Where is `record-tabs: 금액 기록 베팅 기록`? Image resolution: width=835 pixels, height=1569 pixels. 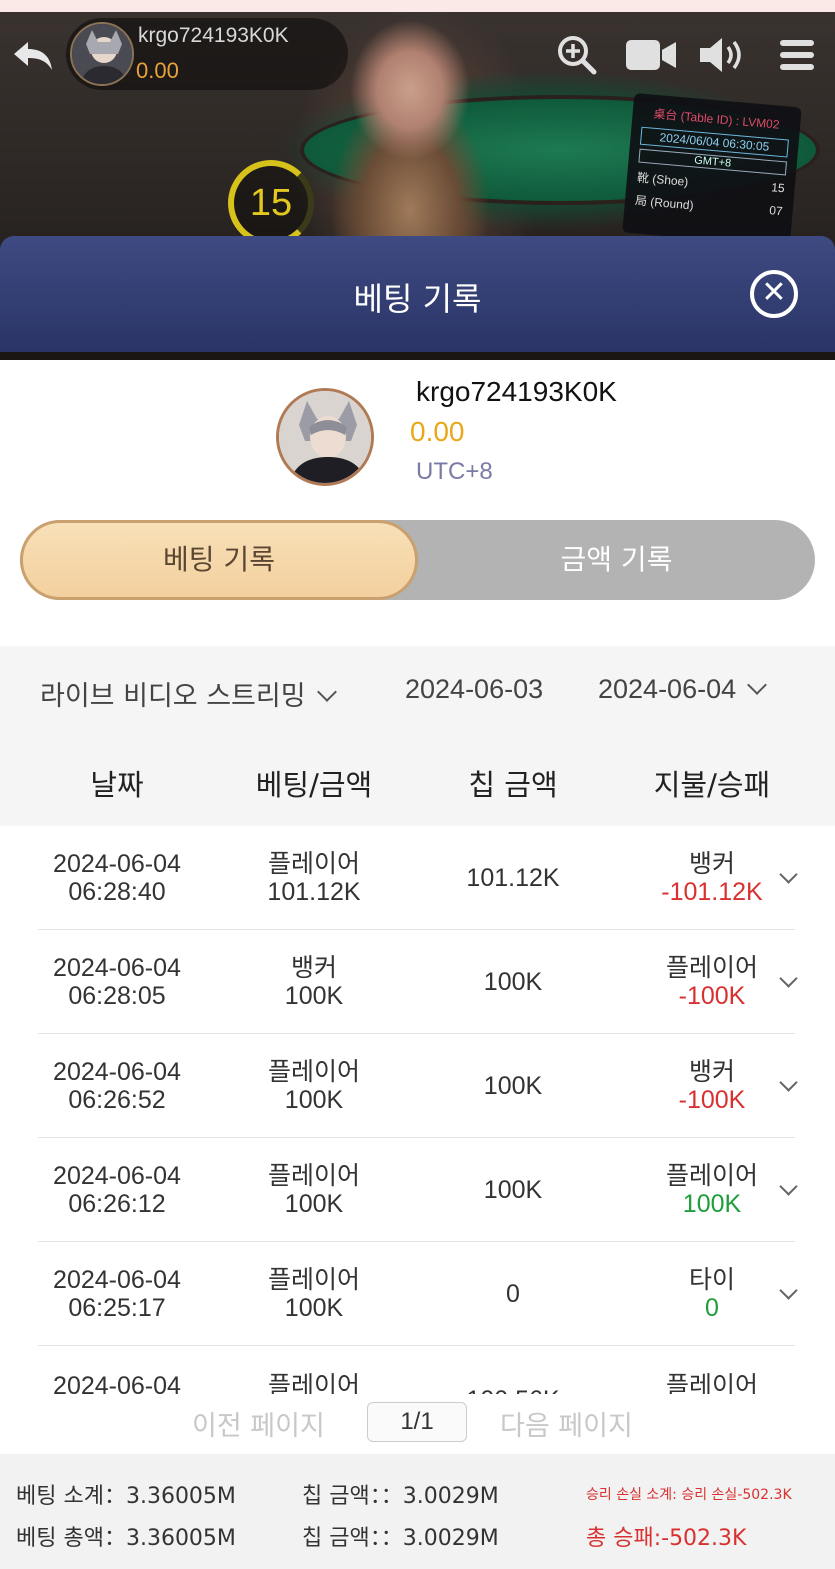
record-tabs: 금액 기록 베팅 기록 is located at coordinates (417, 560).